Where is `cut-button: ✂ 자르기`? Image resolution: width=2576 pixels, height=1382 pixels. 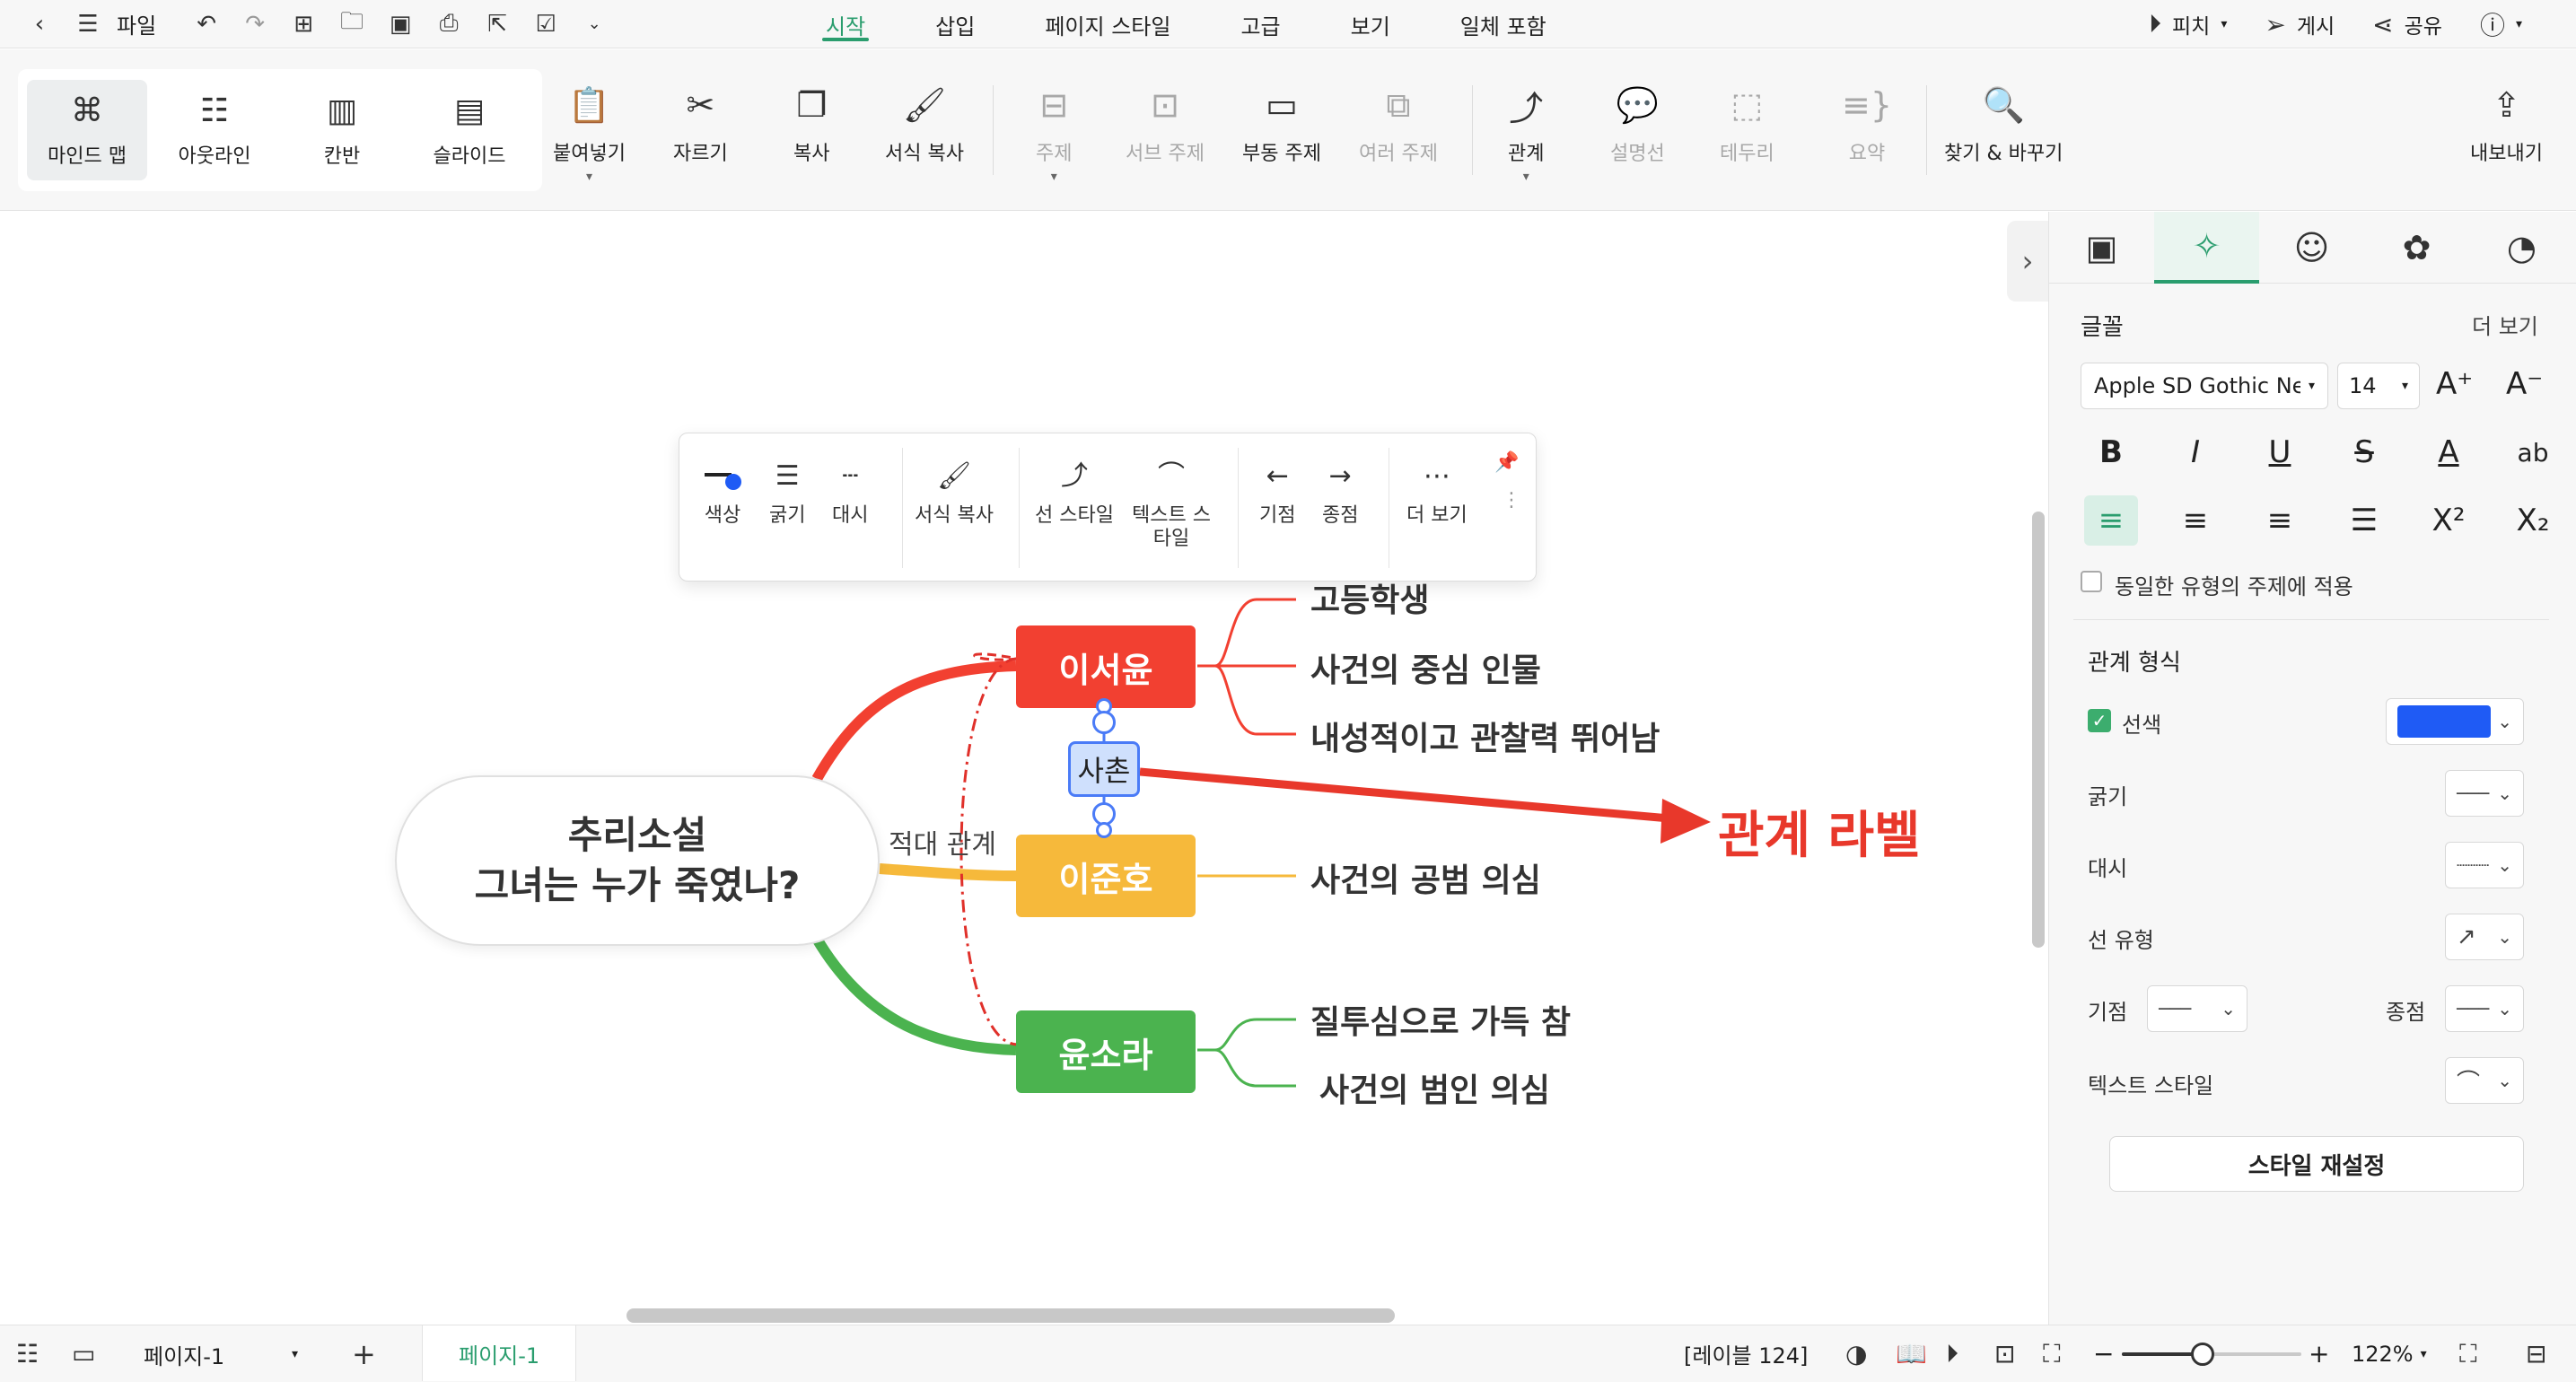 cut-button: ✂ 자르기 is located at coordinates (700, 125).